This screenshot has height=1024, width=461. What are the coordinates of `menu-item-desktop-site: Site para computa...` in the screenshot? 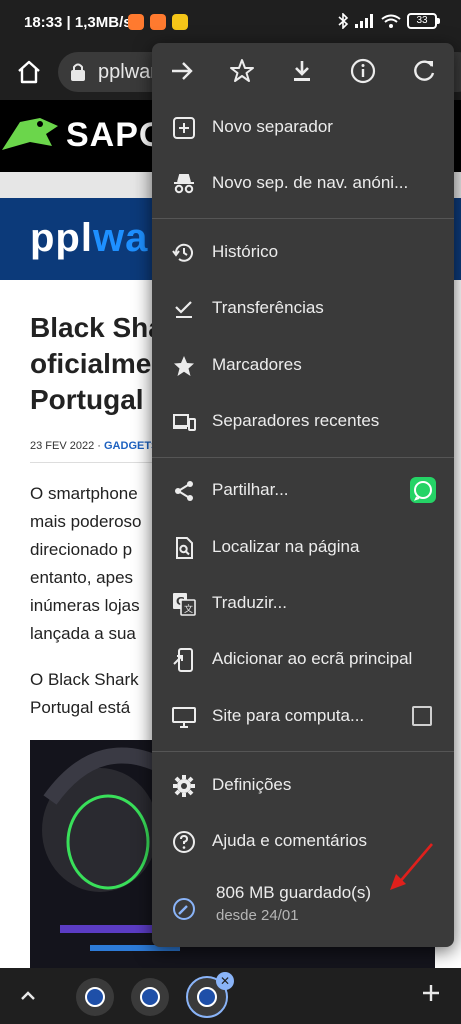 It's located at (303, 717).